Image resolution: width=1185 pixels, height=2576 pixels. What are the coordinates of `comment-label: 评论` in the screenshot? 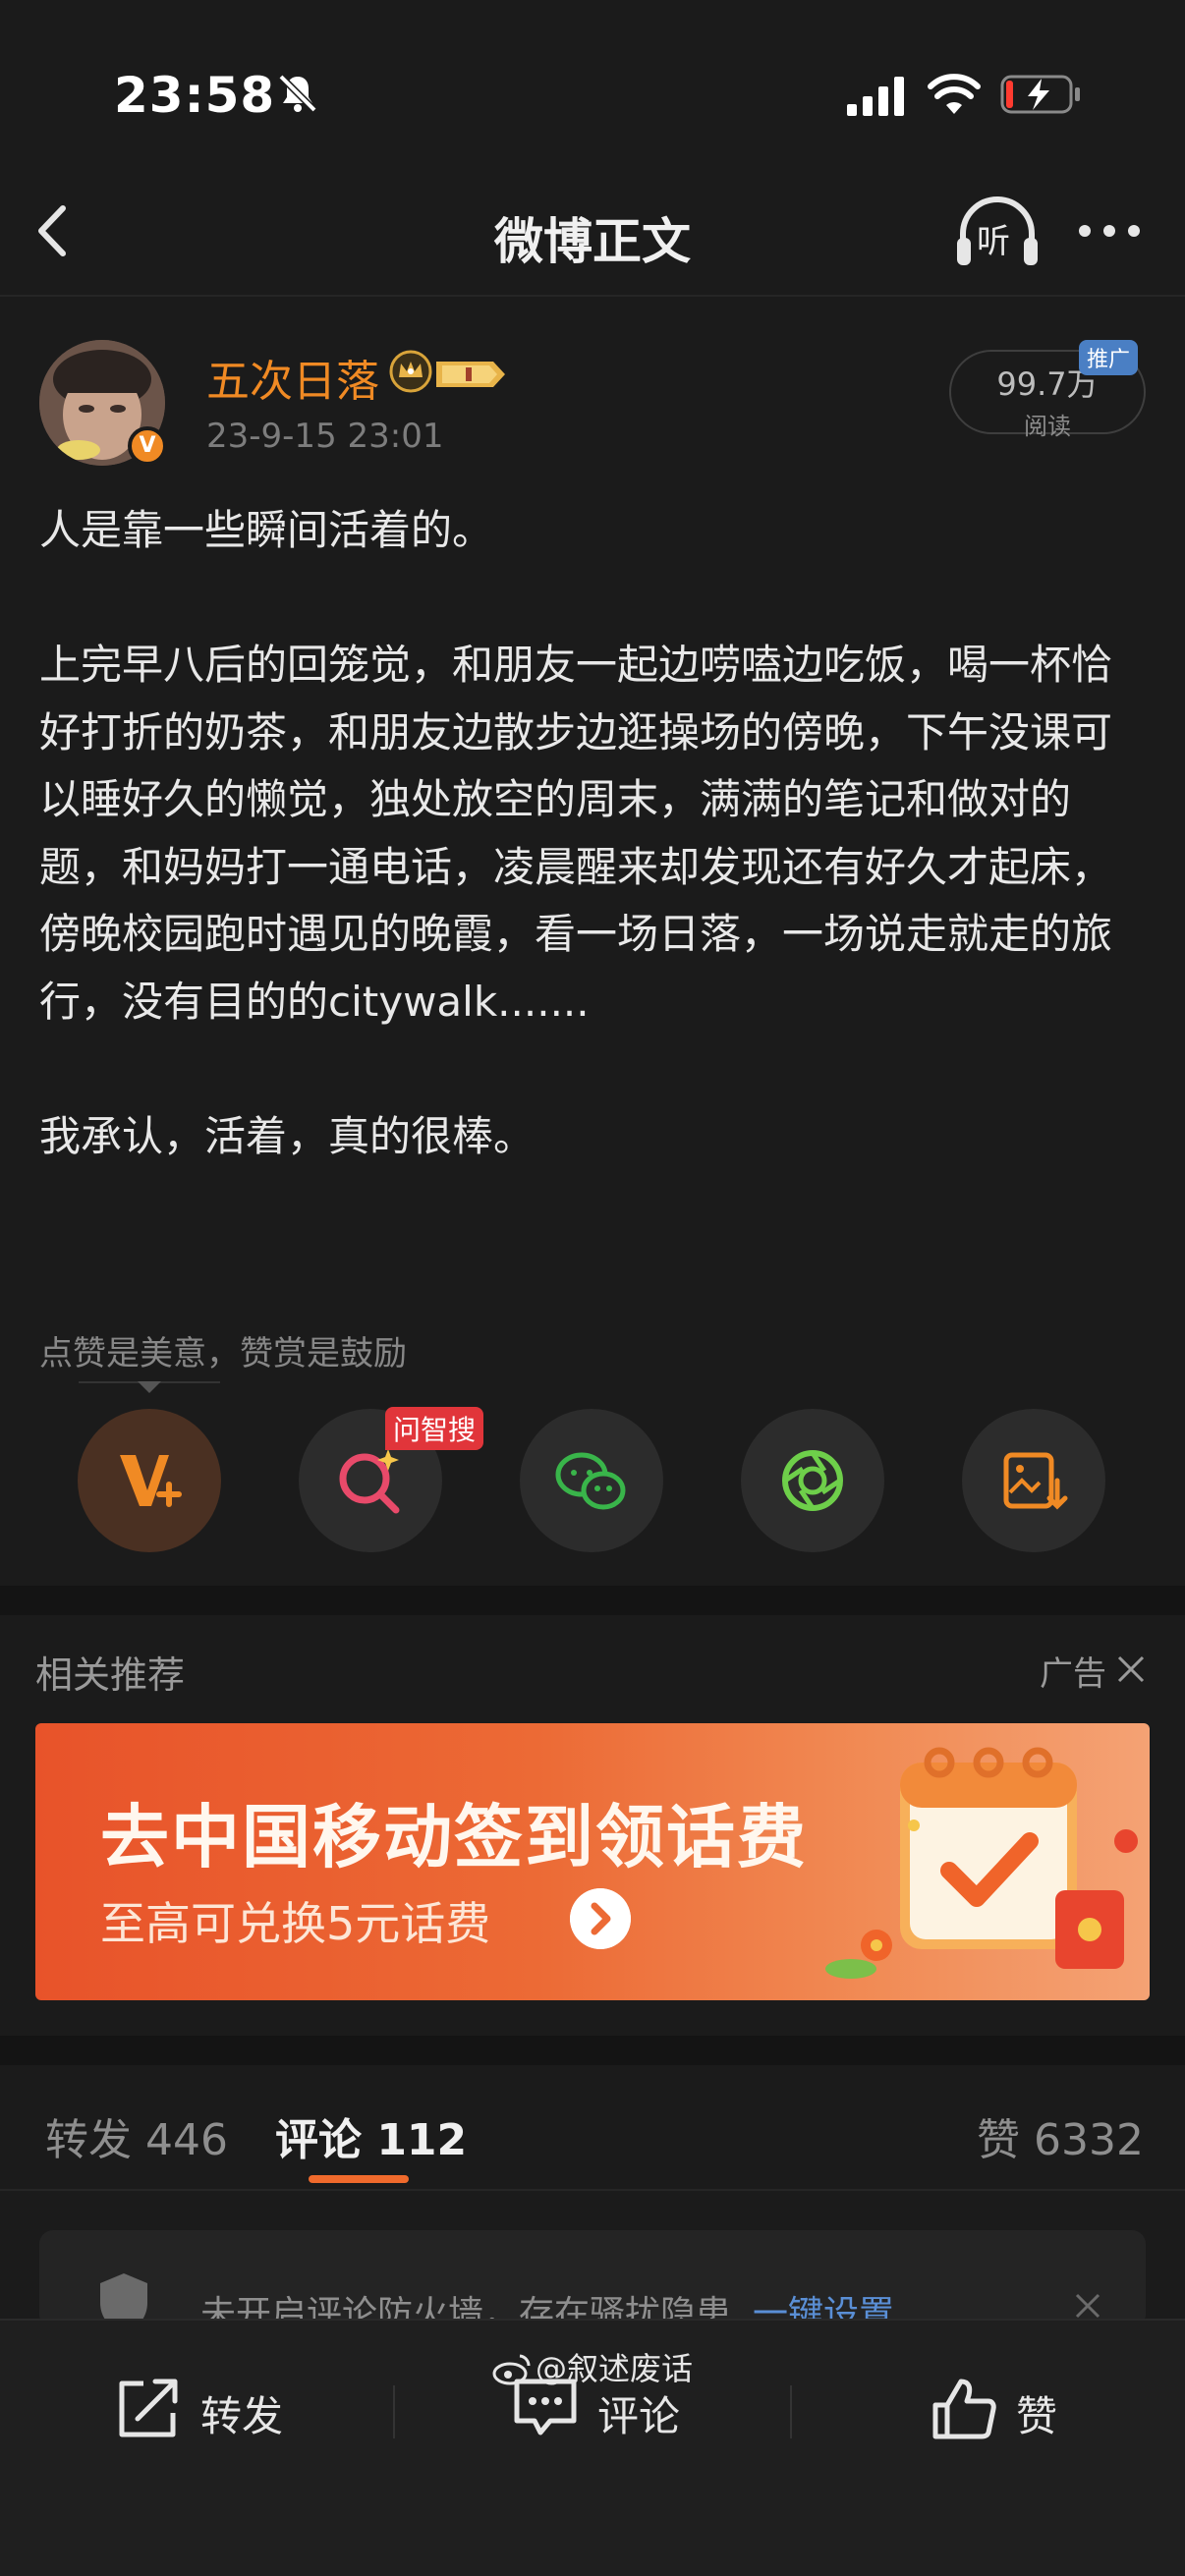 It's located at (639, 2416).